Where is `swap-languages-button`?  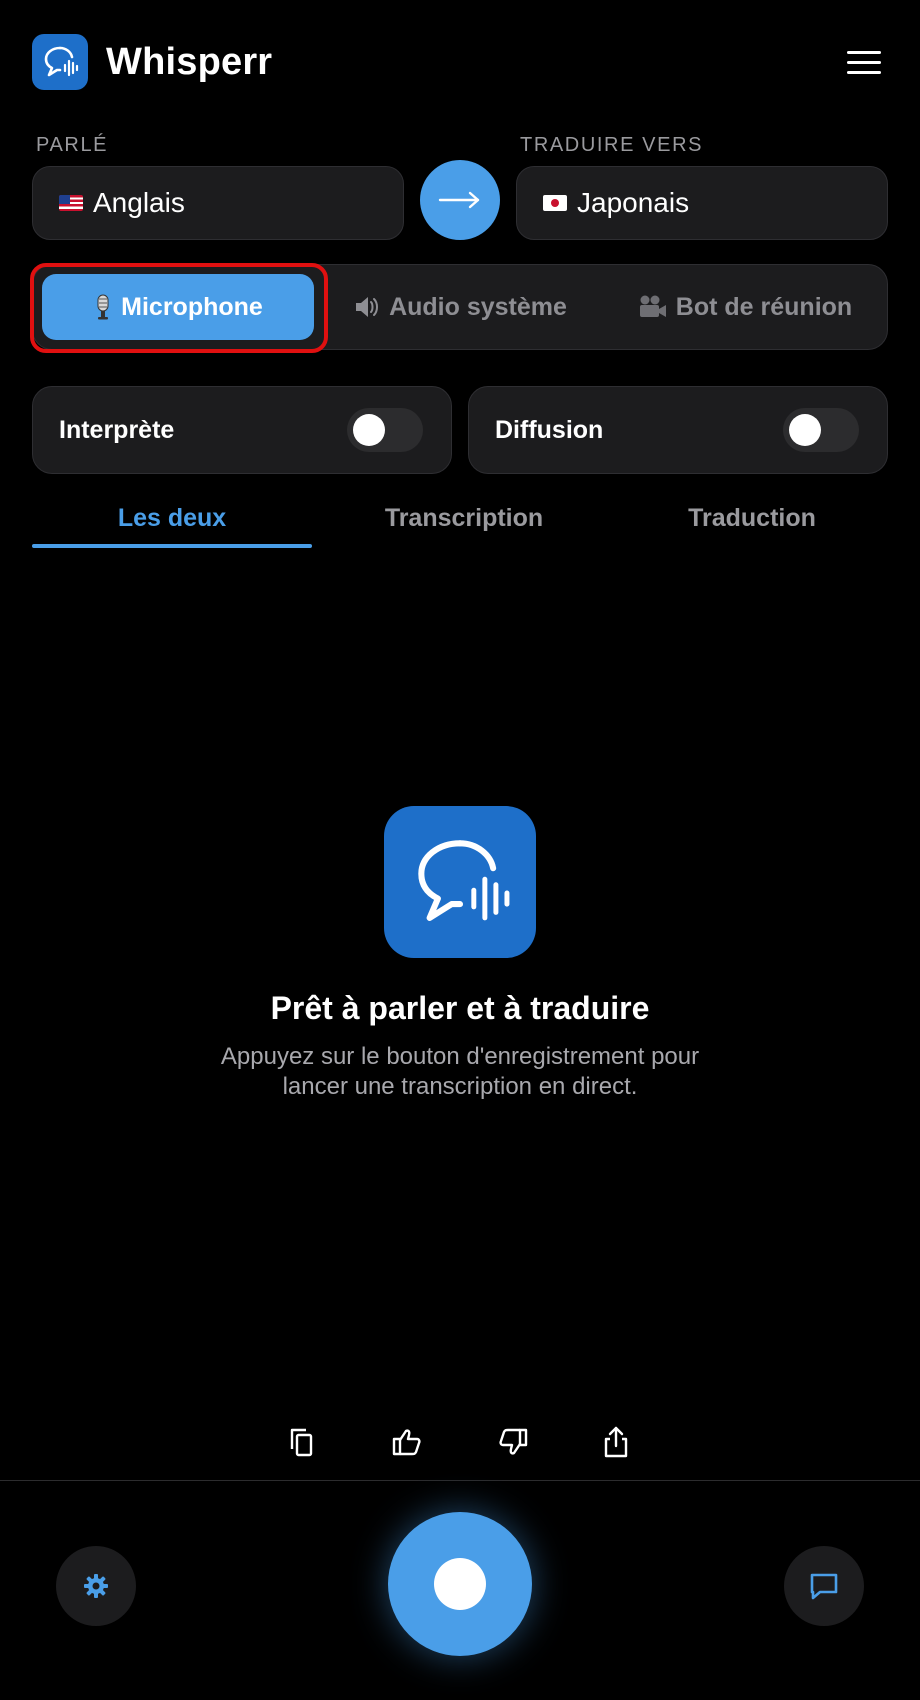 swap-languages-button is located at coordinates (460, 200).